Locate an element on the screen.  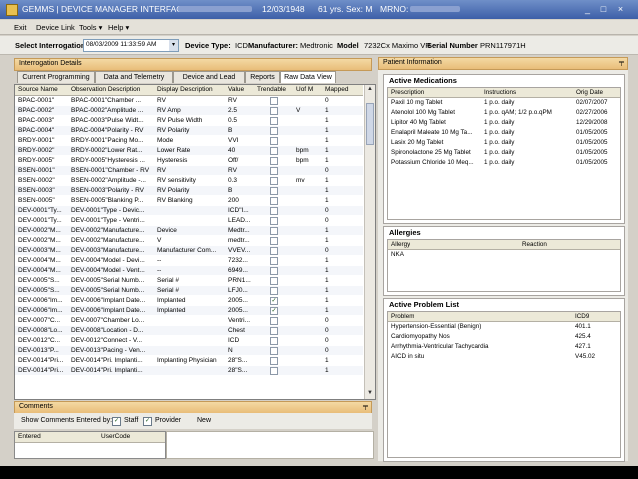
close-icon: × is located at coordinates (620, 9).